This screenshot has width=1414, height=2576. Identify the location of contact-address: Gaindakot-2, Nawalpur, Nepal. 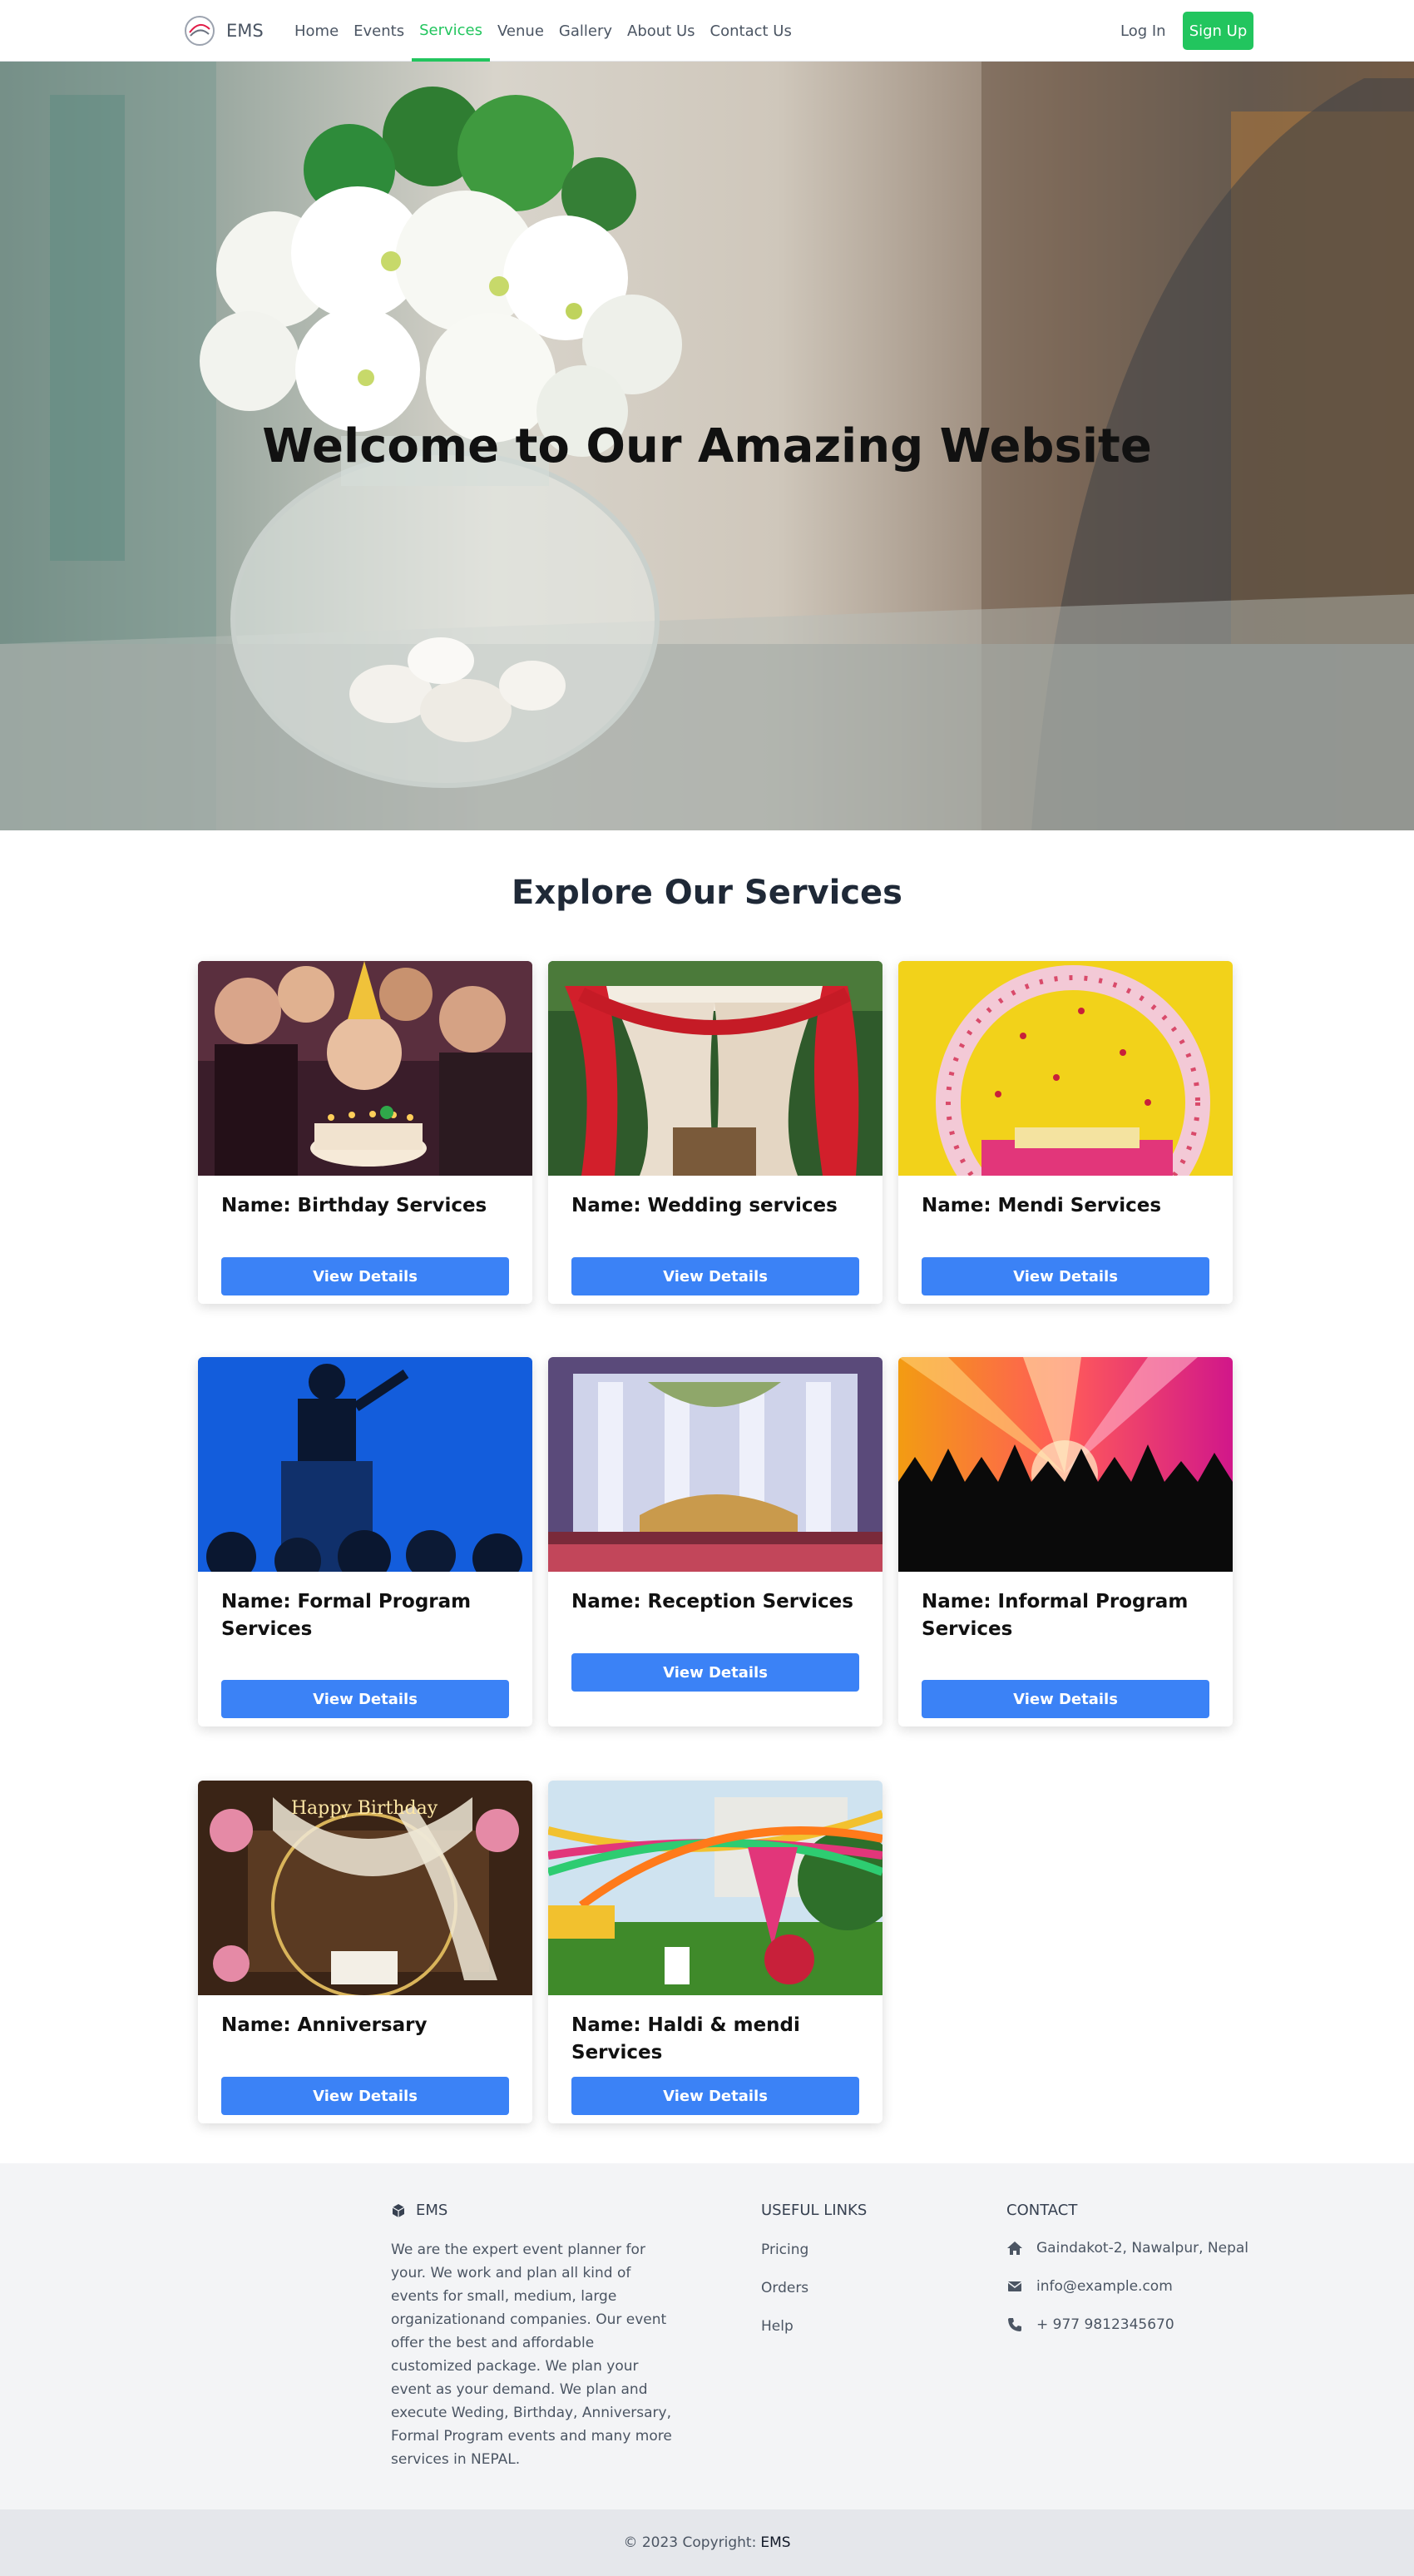
(1127, 2248).